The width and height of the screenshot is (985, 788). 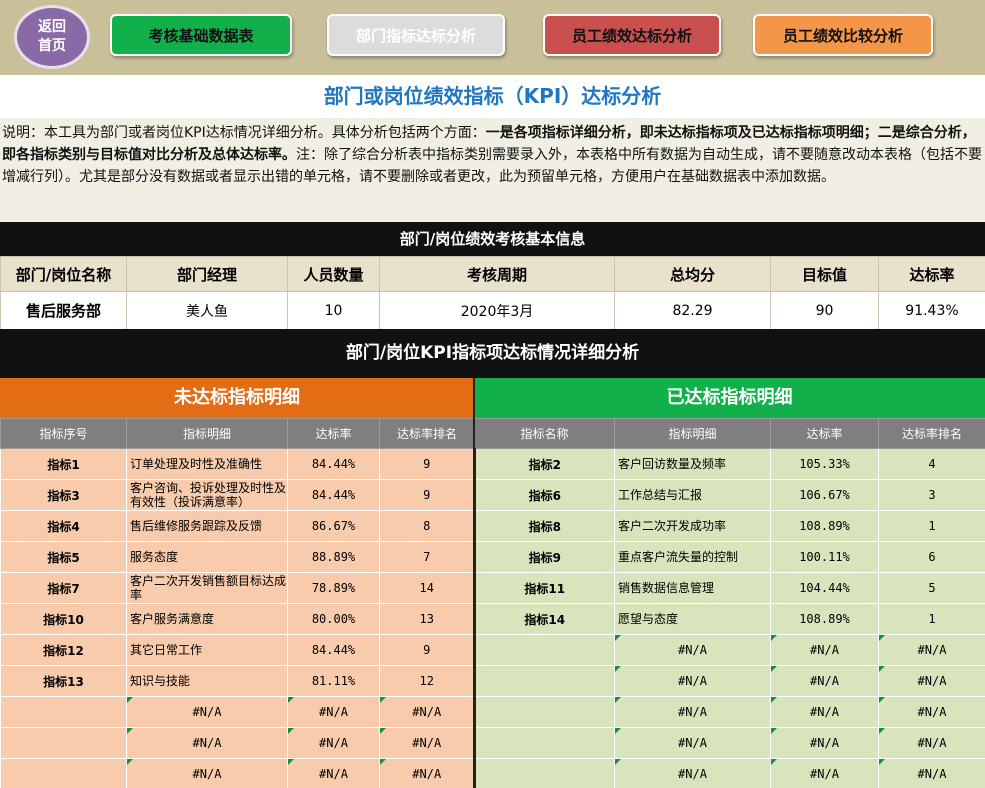 I want to click on unmet-index-cell: 指标3, so click(x=63, y=495).